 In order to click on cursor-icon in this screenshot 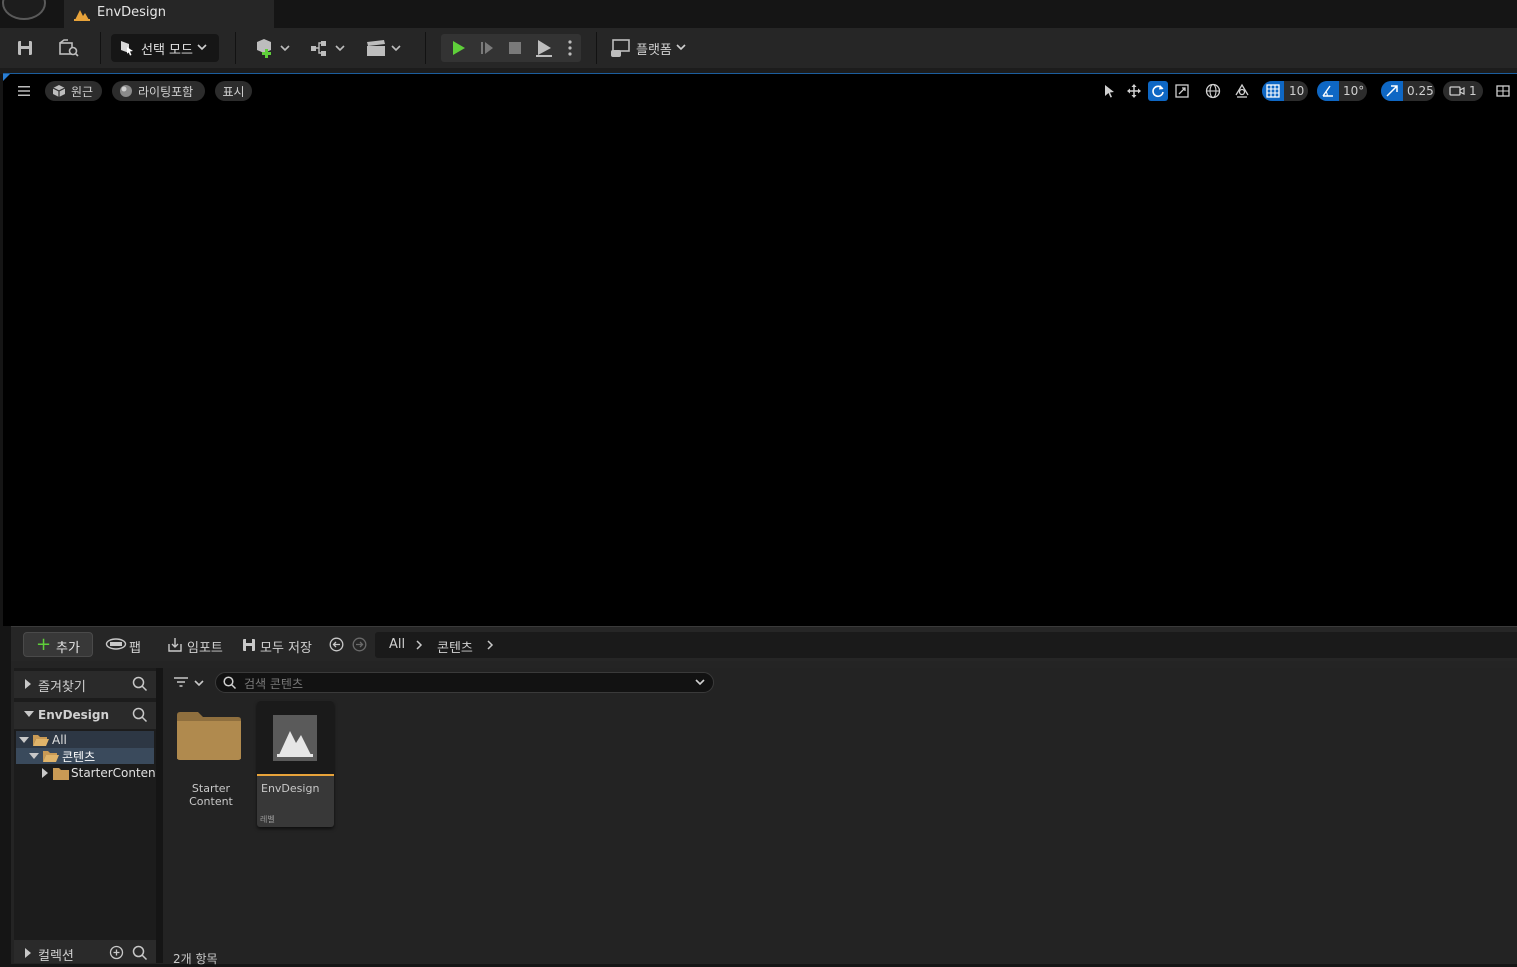, I will do `click(1109, 91)`.